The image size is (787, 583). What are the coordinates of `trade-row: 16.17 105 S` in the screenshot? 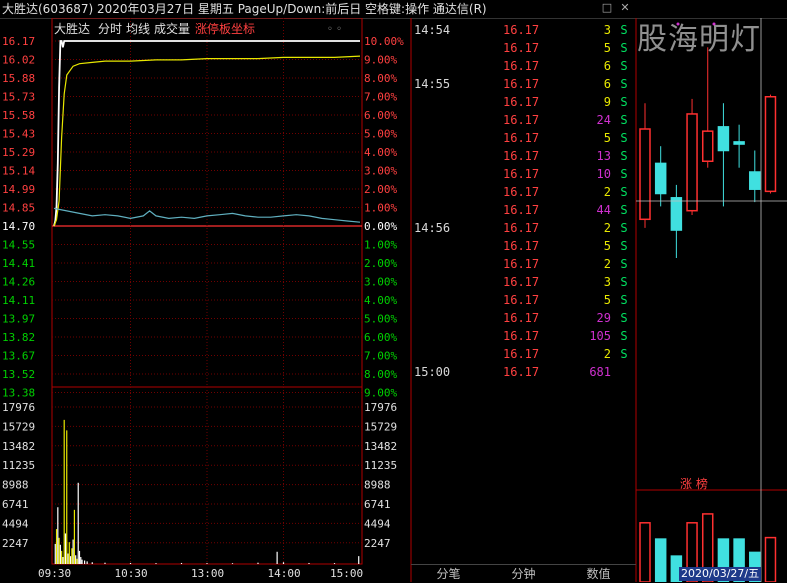 It's located at (523, 336).